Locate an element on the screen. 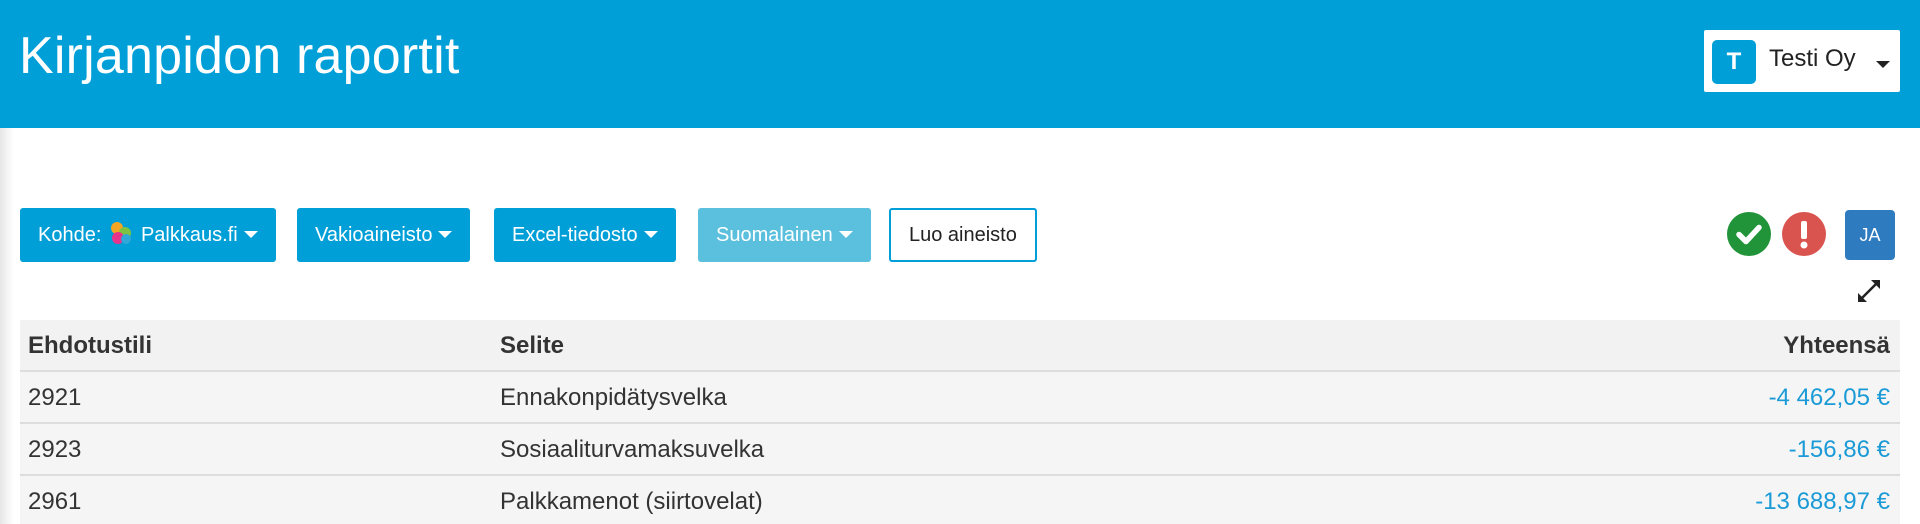 The height and width of the screenshot is (524, 1920). standard-material-dropdown: Vakioaineisto is located at coordinates (384, 235).